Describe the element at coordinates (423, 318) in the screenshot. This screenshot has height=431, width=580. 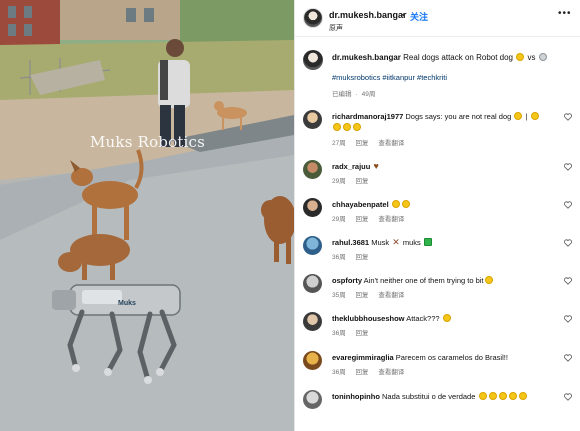
I see `comment-body: Attack???` at that location.